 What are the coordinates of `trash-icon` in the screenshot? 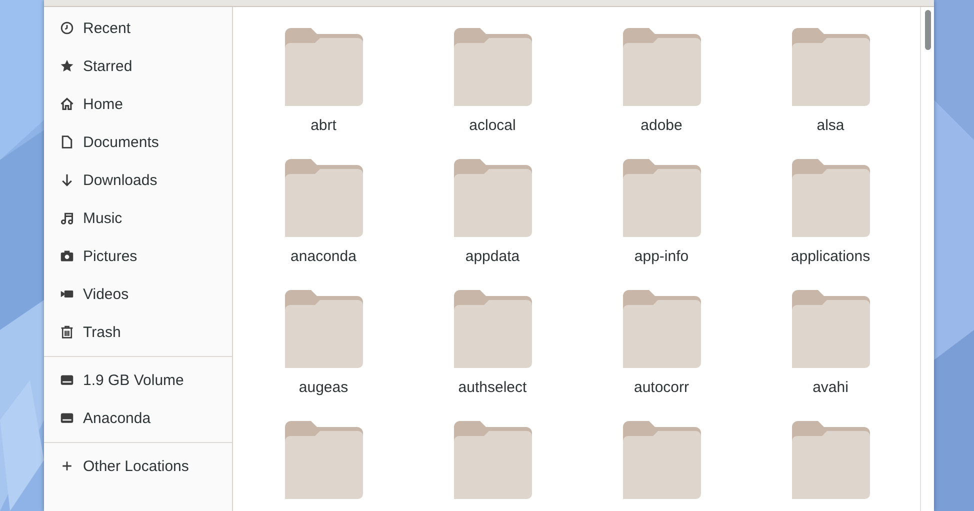 It's located at (67, 332).